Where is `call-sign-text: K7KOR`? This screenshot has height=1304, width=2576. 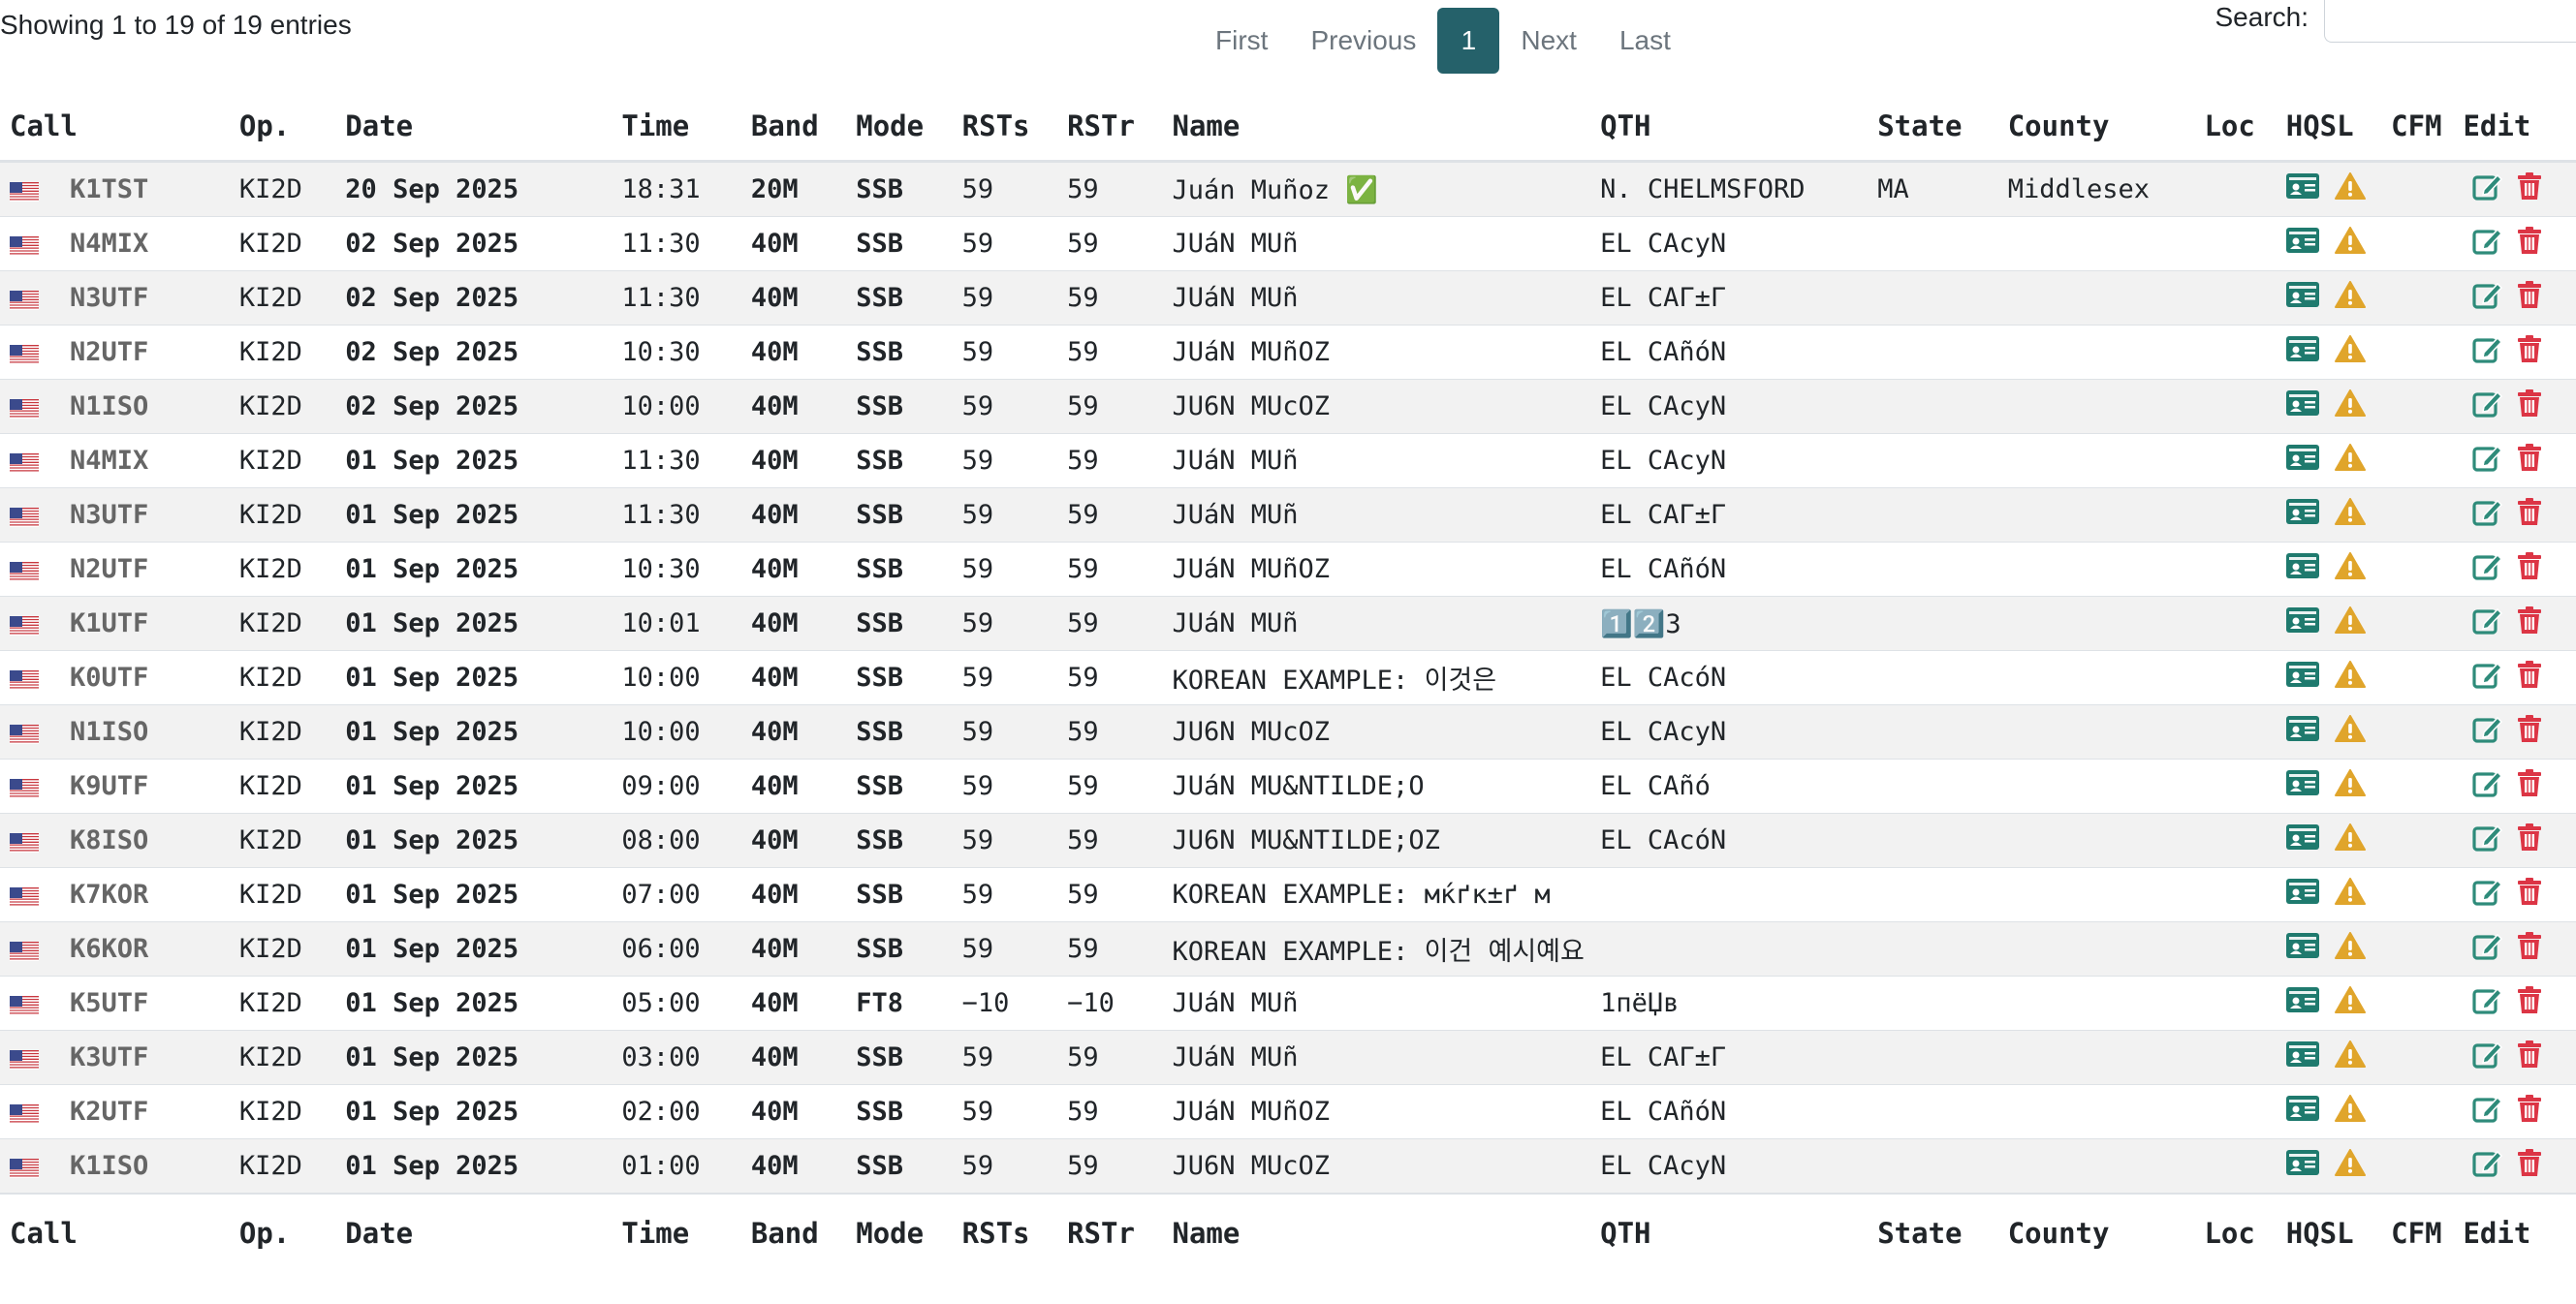
call-sign-text: K7KOR is located at coordinates (109, 895).